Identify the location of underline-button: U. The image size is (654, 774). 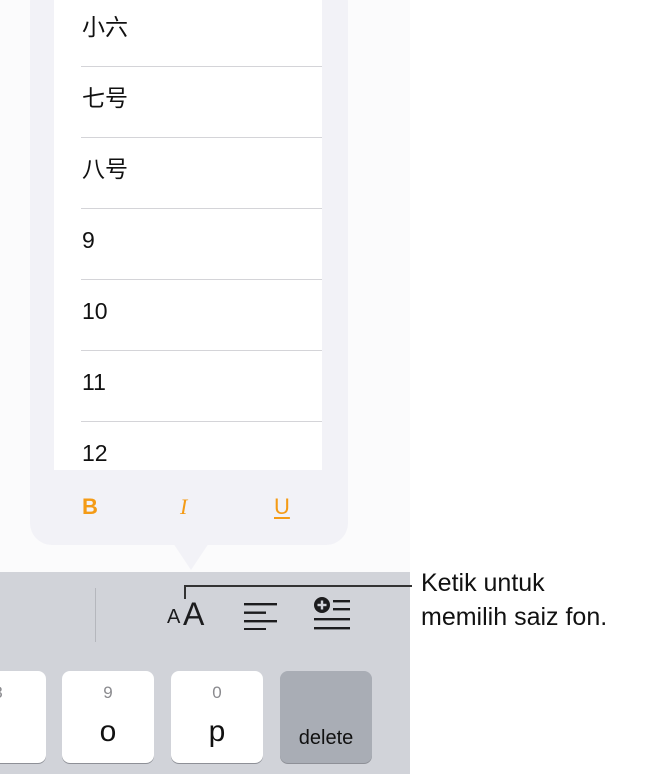
(282, 507).